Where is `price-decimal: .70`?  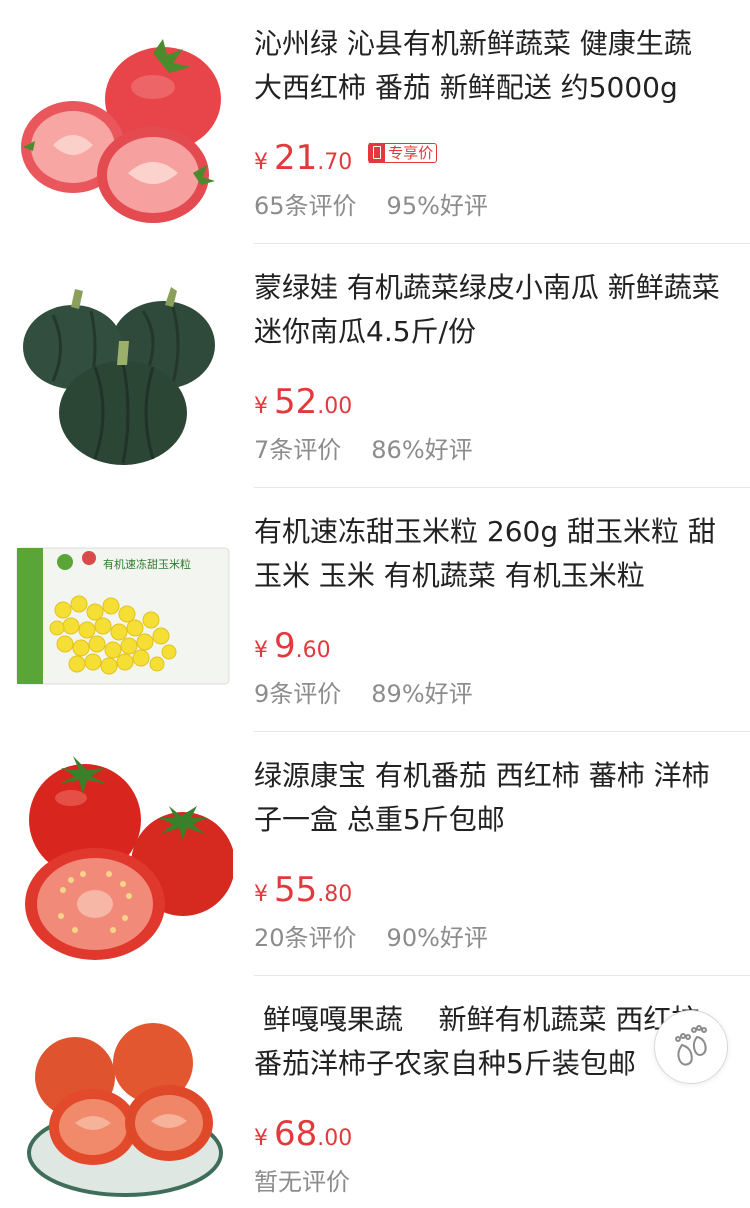 price-decimal: .70 is located at coordinates (335, 162).